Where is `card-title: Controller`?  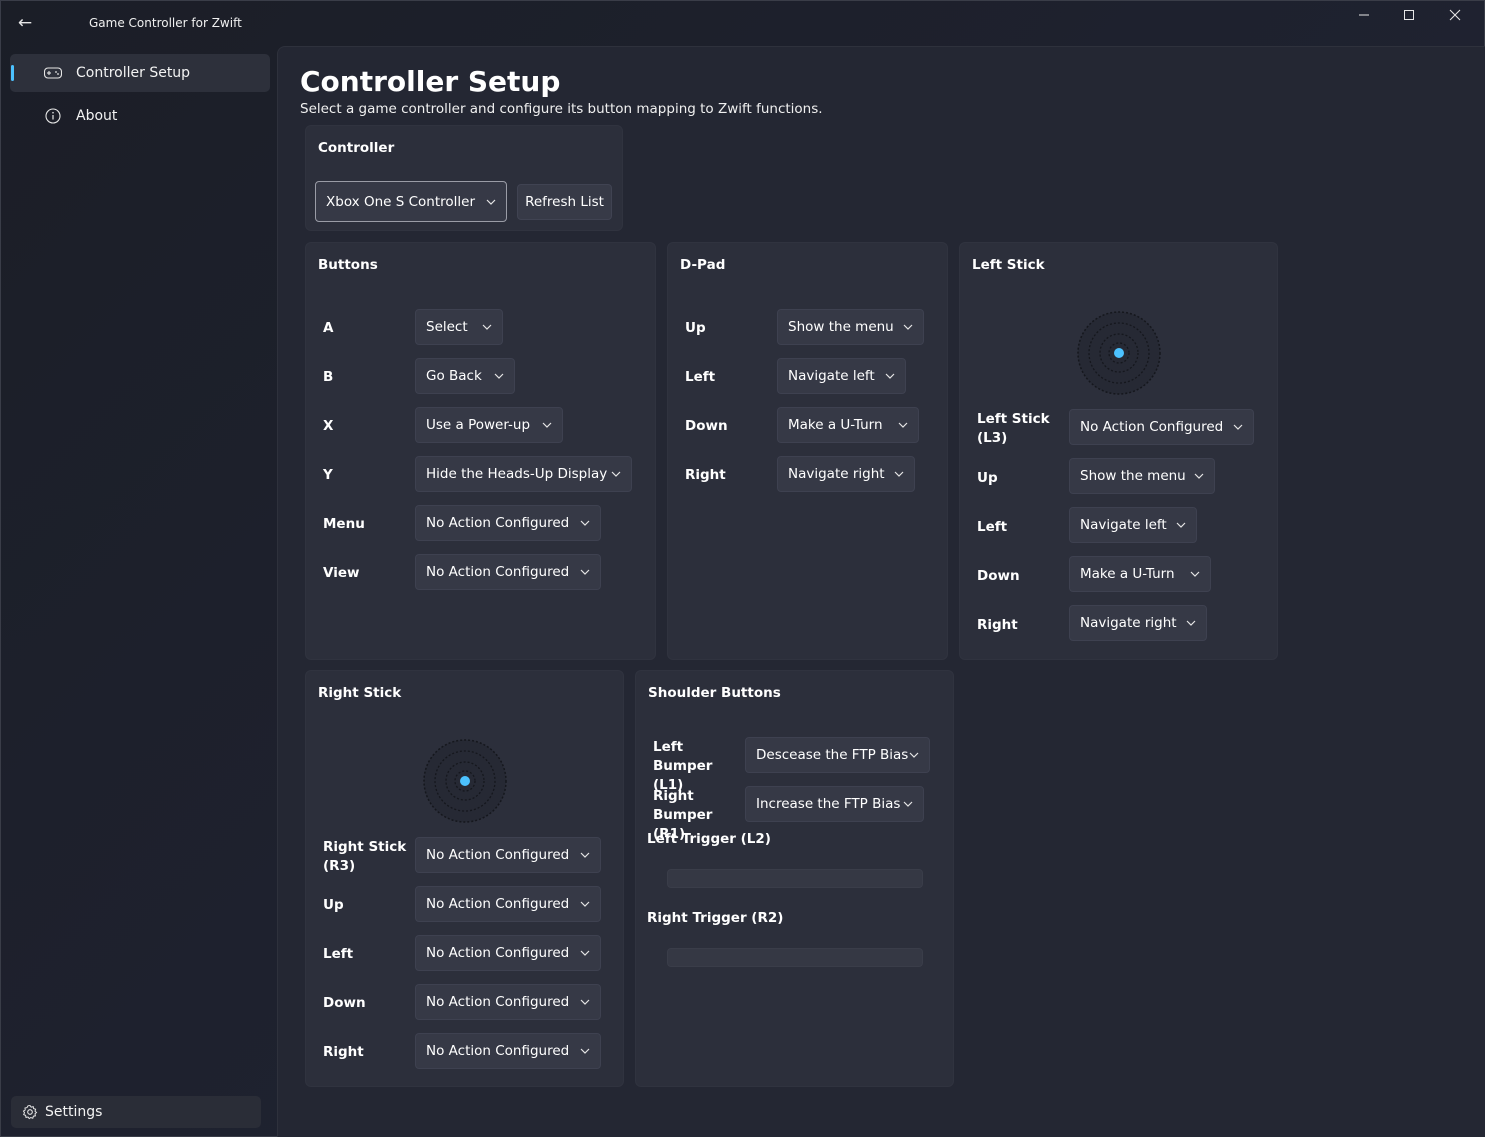
card-title: Controller is located at coordinates (356, 148).